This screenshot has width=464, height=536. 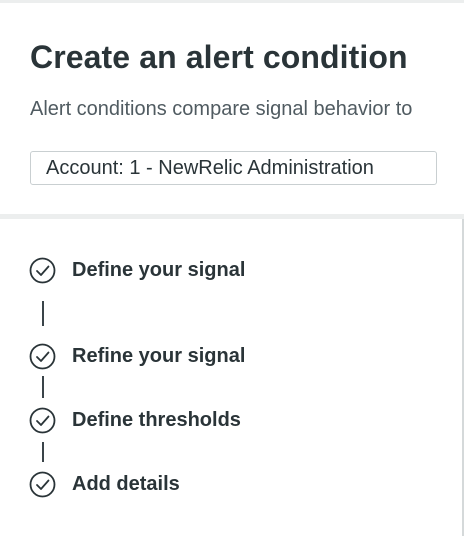 I want to click on step-define-thresholds: Define thresholds, so click(x=135, y=420).